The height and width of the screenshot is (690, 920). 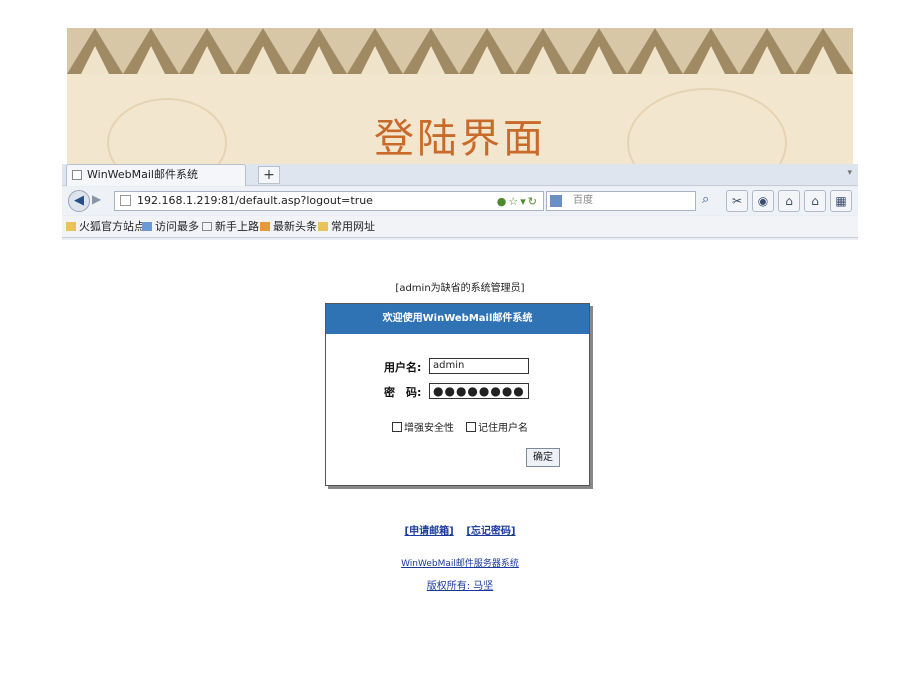 I want to click on account-links: [申请邮箱] [忘记密码], so click(x=460, y=529).